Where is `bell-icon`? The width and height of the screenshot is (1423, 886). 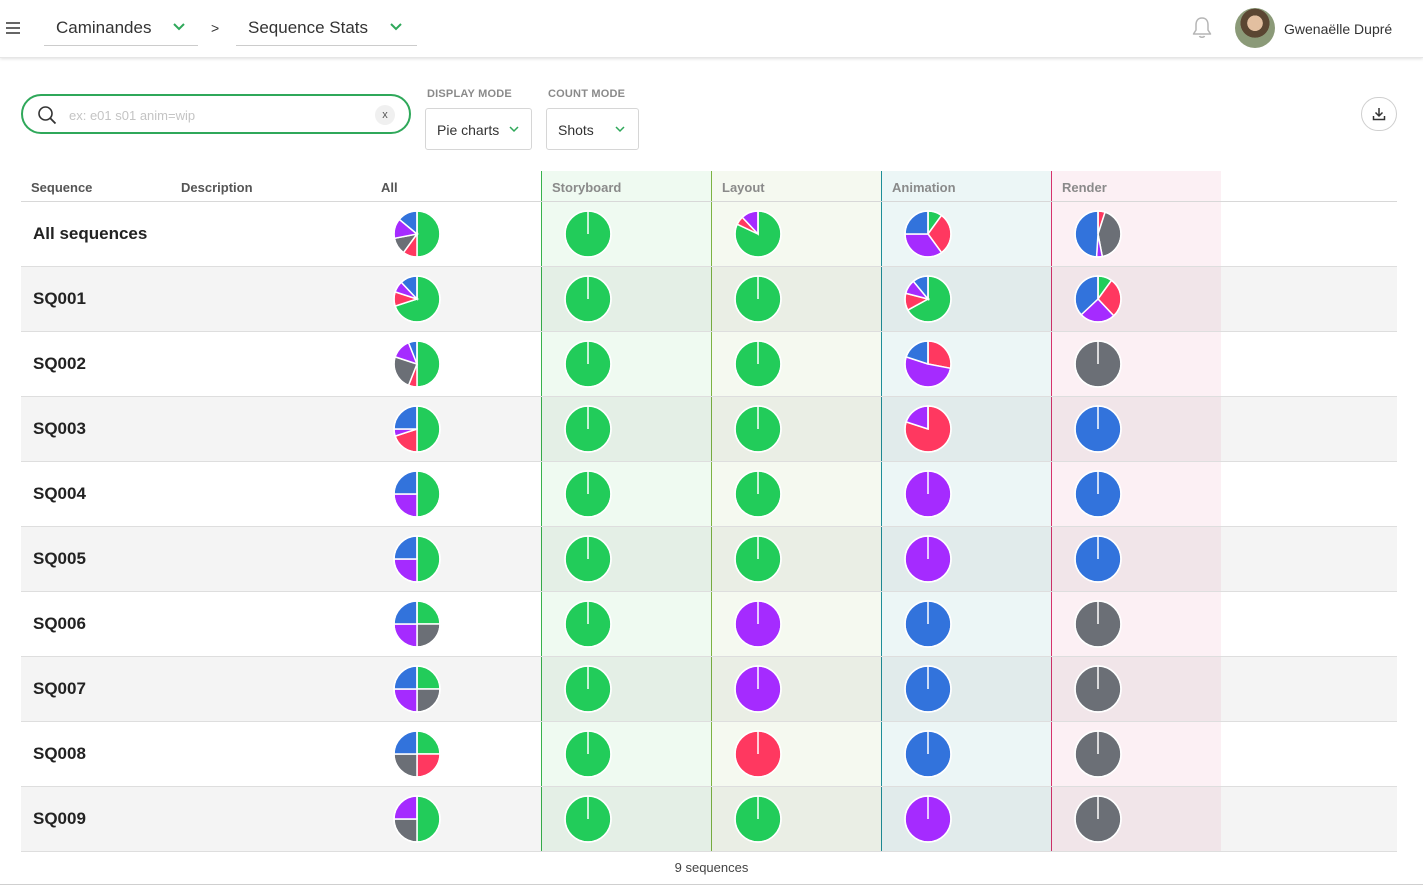 bell-icon is located at coordinates (1202, 28).